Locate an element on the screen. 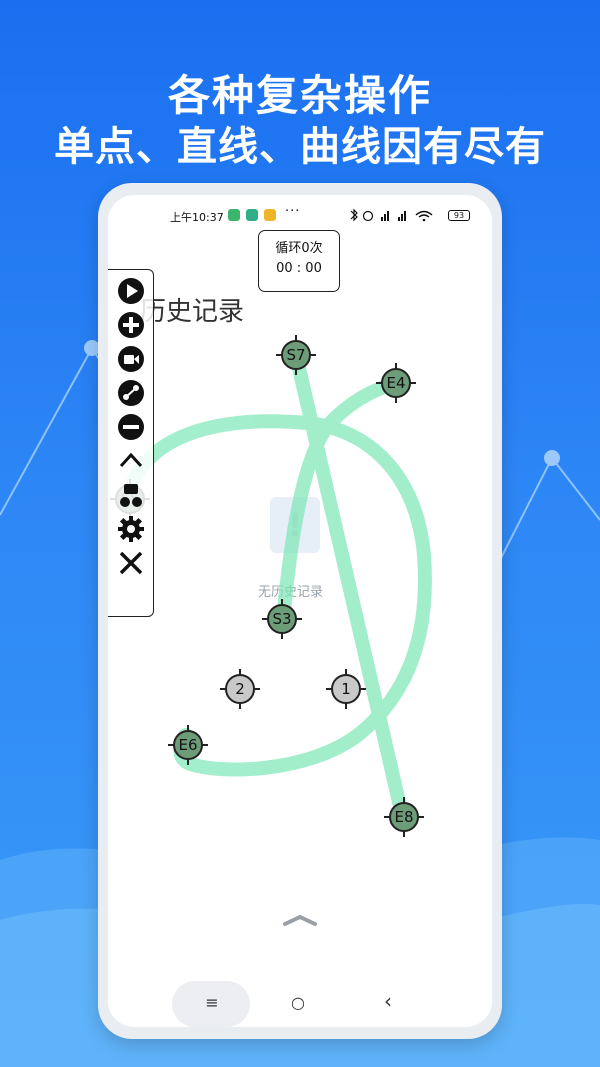  gesture-target-e4: E4 is located at coordinates (396, 383).